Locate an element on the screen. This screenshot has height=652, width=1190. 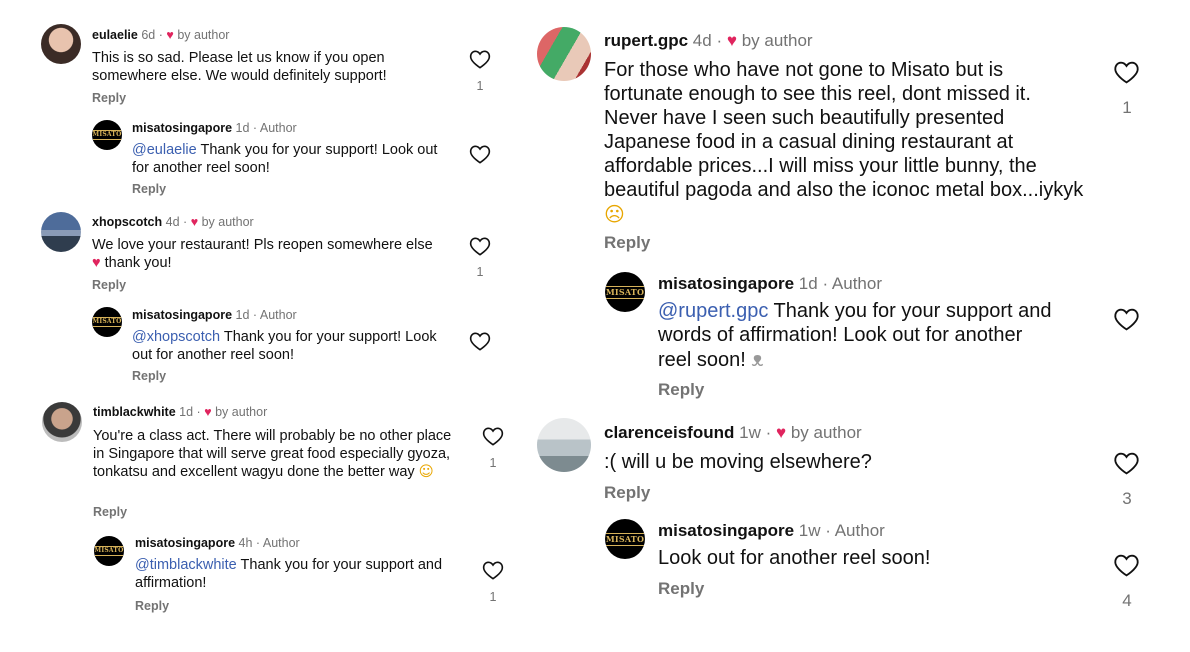
like-count: 3 is located at coordinates (1127, 498).